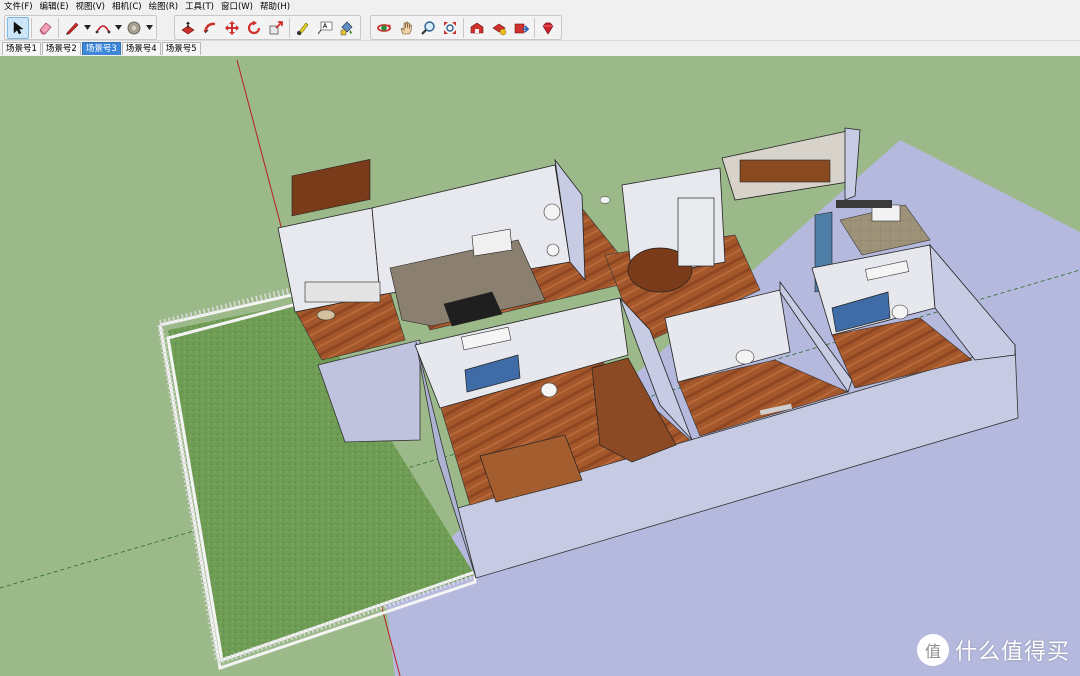  I want to click on arc-tool-dropdown, so click(118, 28).